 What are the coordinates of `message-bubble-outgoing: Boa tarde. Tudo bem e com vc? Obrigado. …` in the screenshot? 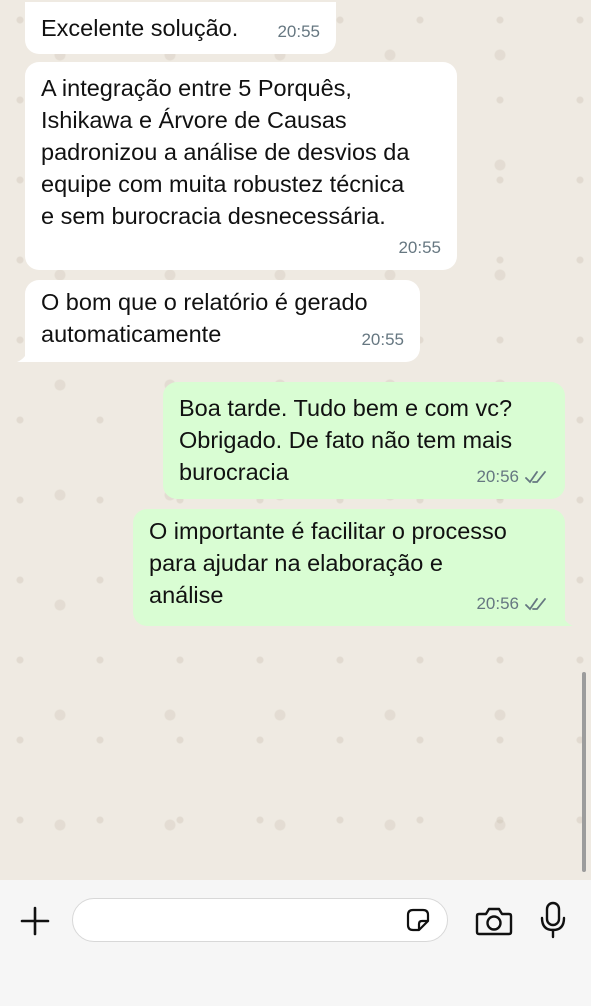 It's located at (364, 440).